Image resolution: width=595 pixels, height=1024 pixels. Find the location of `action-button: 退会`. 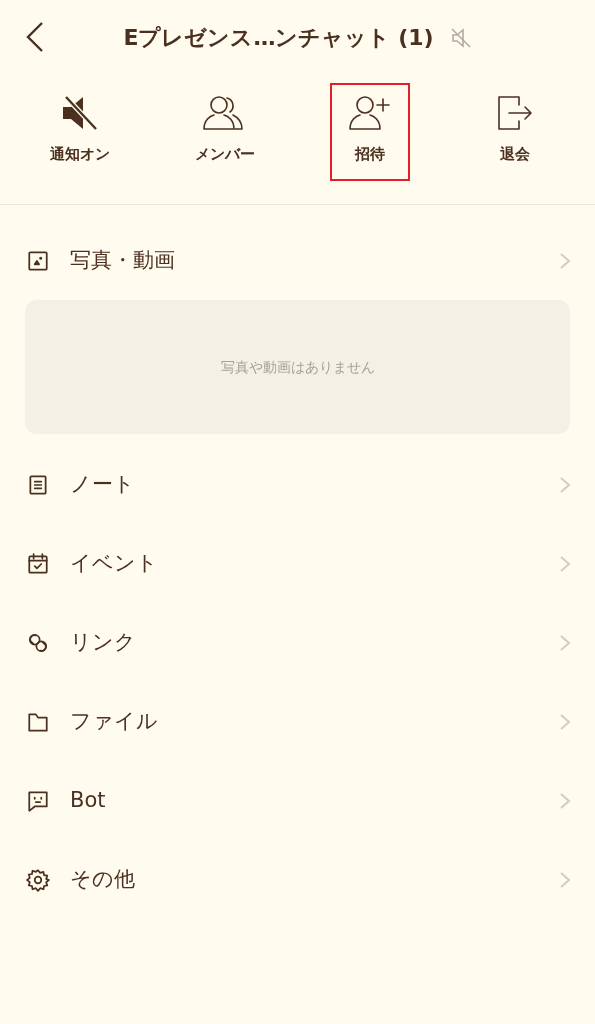

action-button: 退会 is located at coordinates (514, 132).